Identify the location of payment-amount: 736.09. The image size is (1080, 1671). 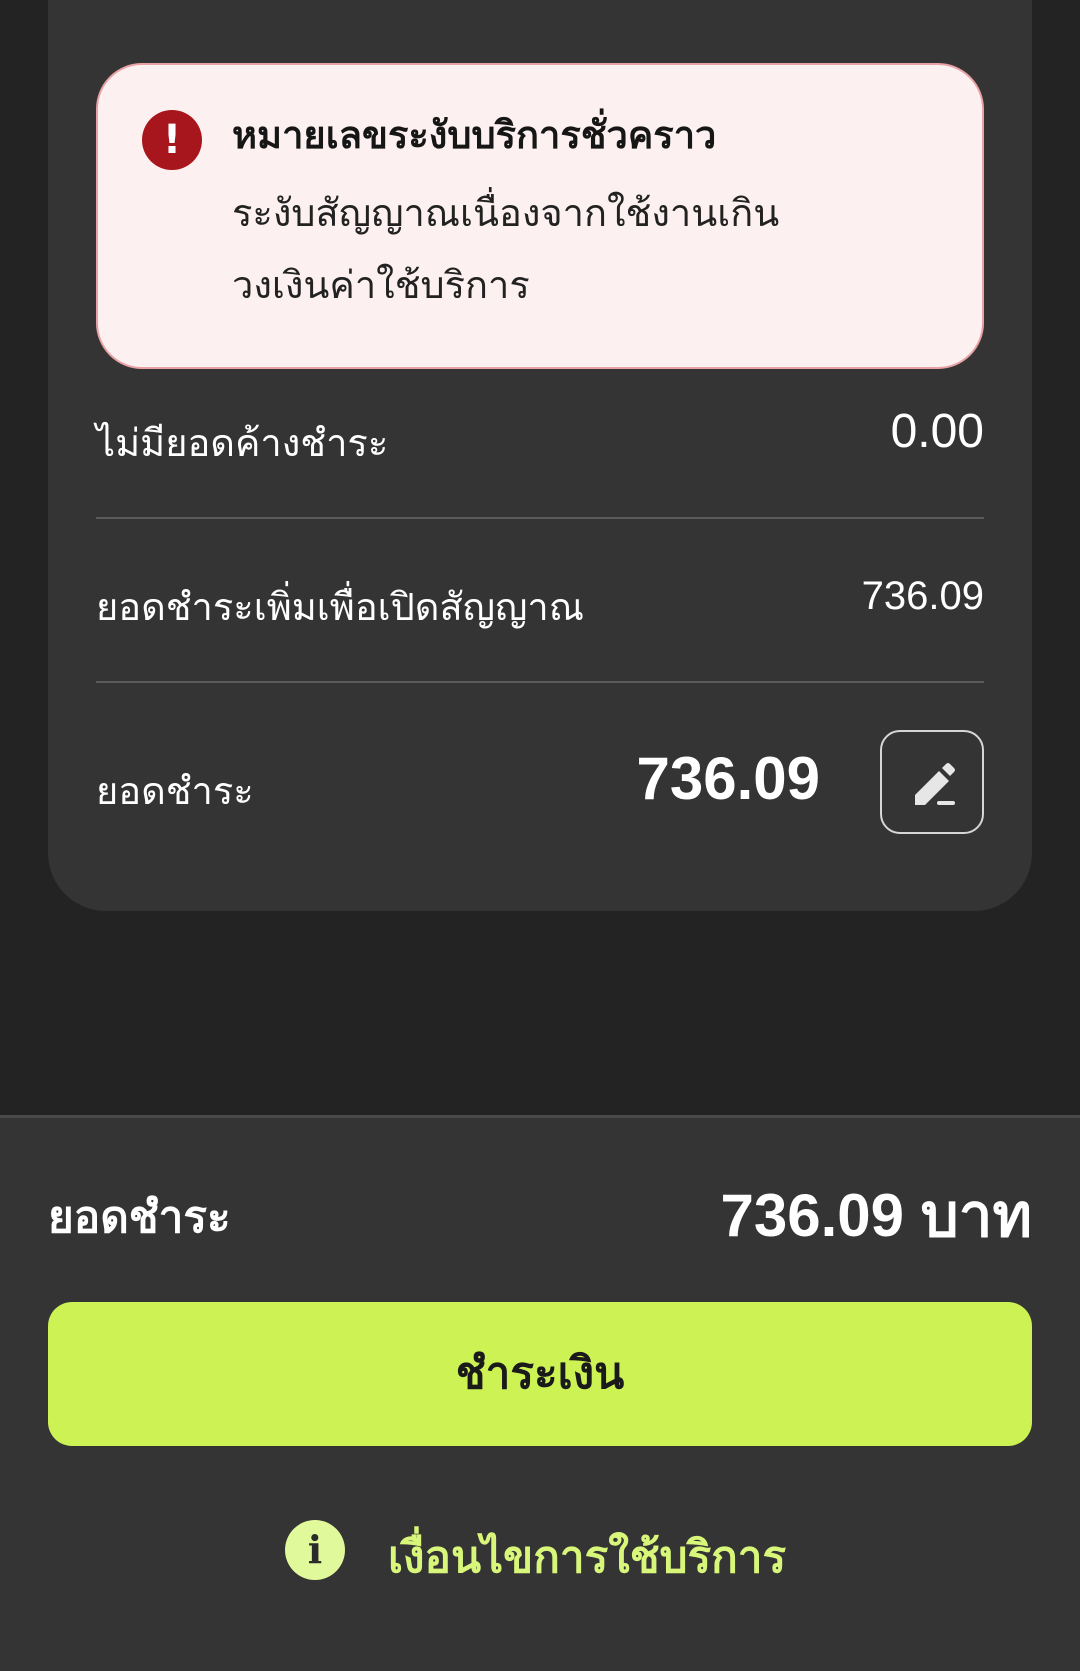
(728, 778).